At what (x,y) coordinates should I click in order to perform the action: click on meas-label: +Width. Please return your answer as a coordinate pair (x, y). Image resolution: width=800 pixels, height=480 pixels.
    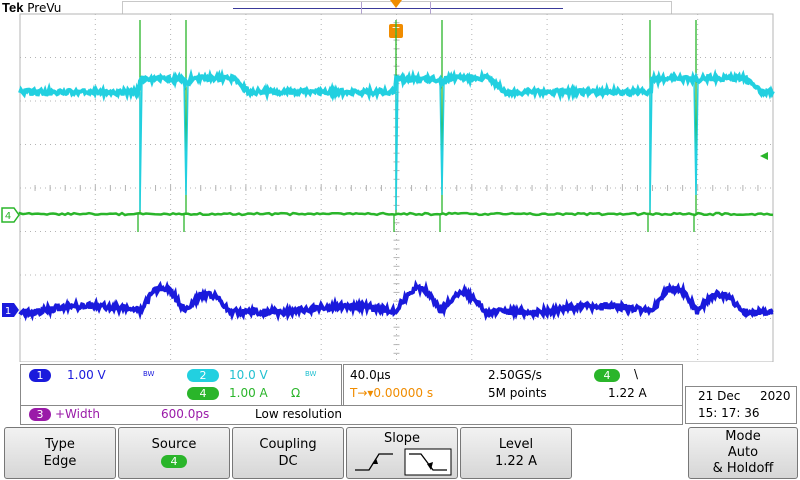
    Looking at the image, I should click on (77, 414).